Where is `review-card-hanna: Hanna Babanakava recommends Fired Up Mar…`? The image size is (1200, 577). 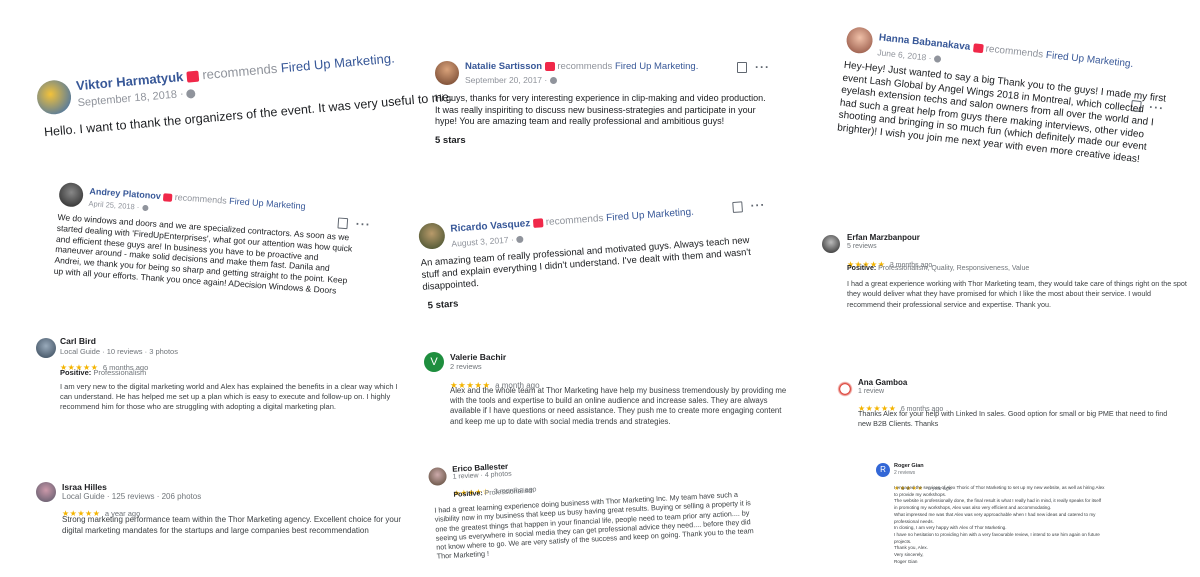
review-card-hanna: Hanna Babanakava recommends Fired Up Mar… is located at coordinates (1010, 128).